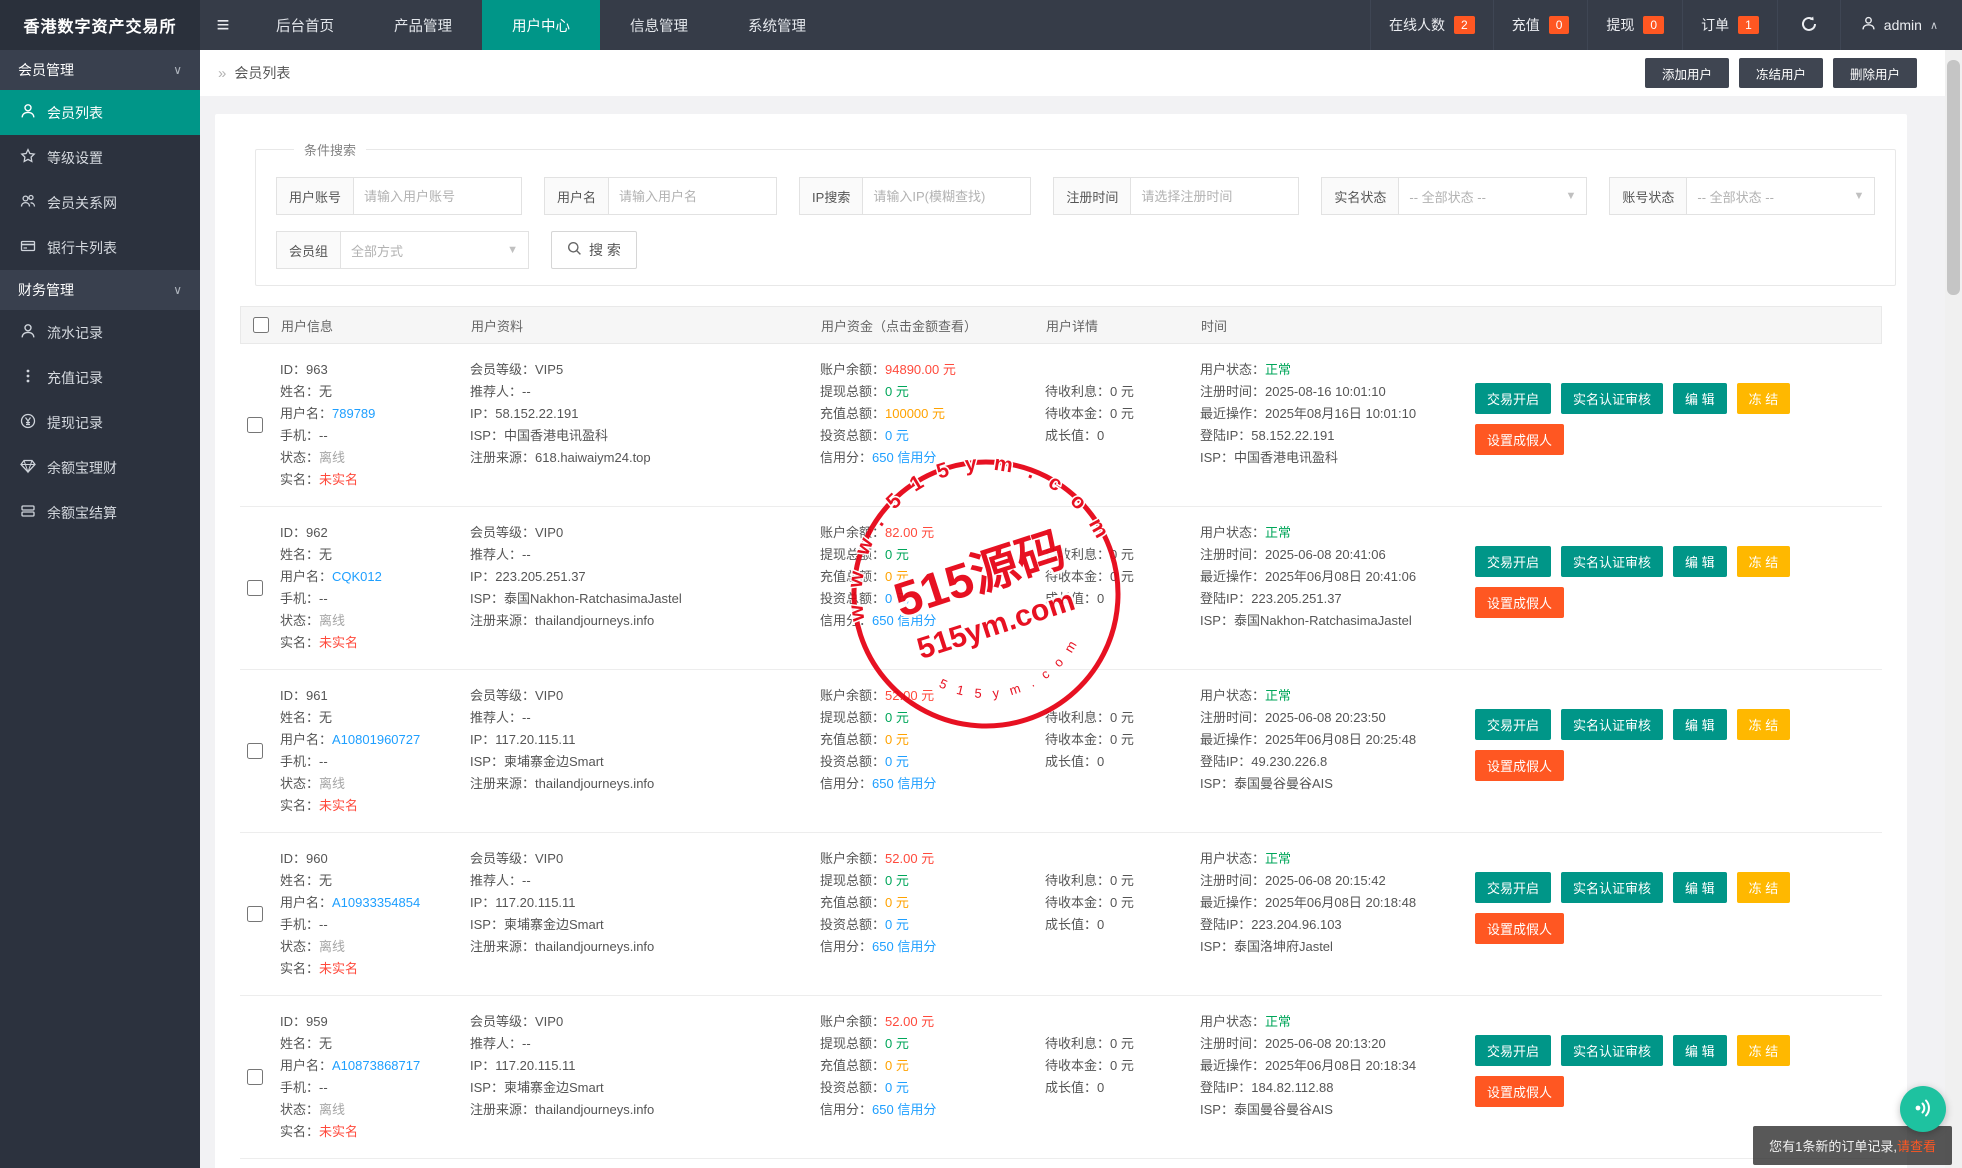 Image resolution: width=1962 pixels, height=1168 pixels. I want to click on account-input, so click(438, 196).